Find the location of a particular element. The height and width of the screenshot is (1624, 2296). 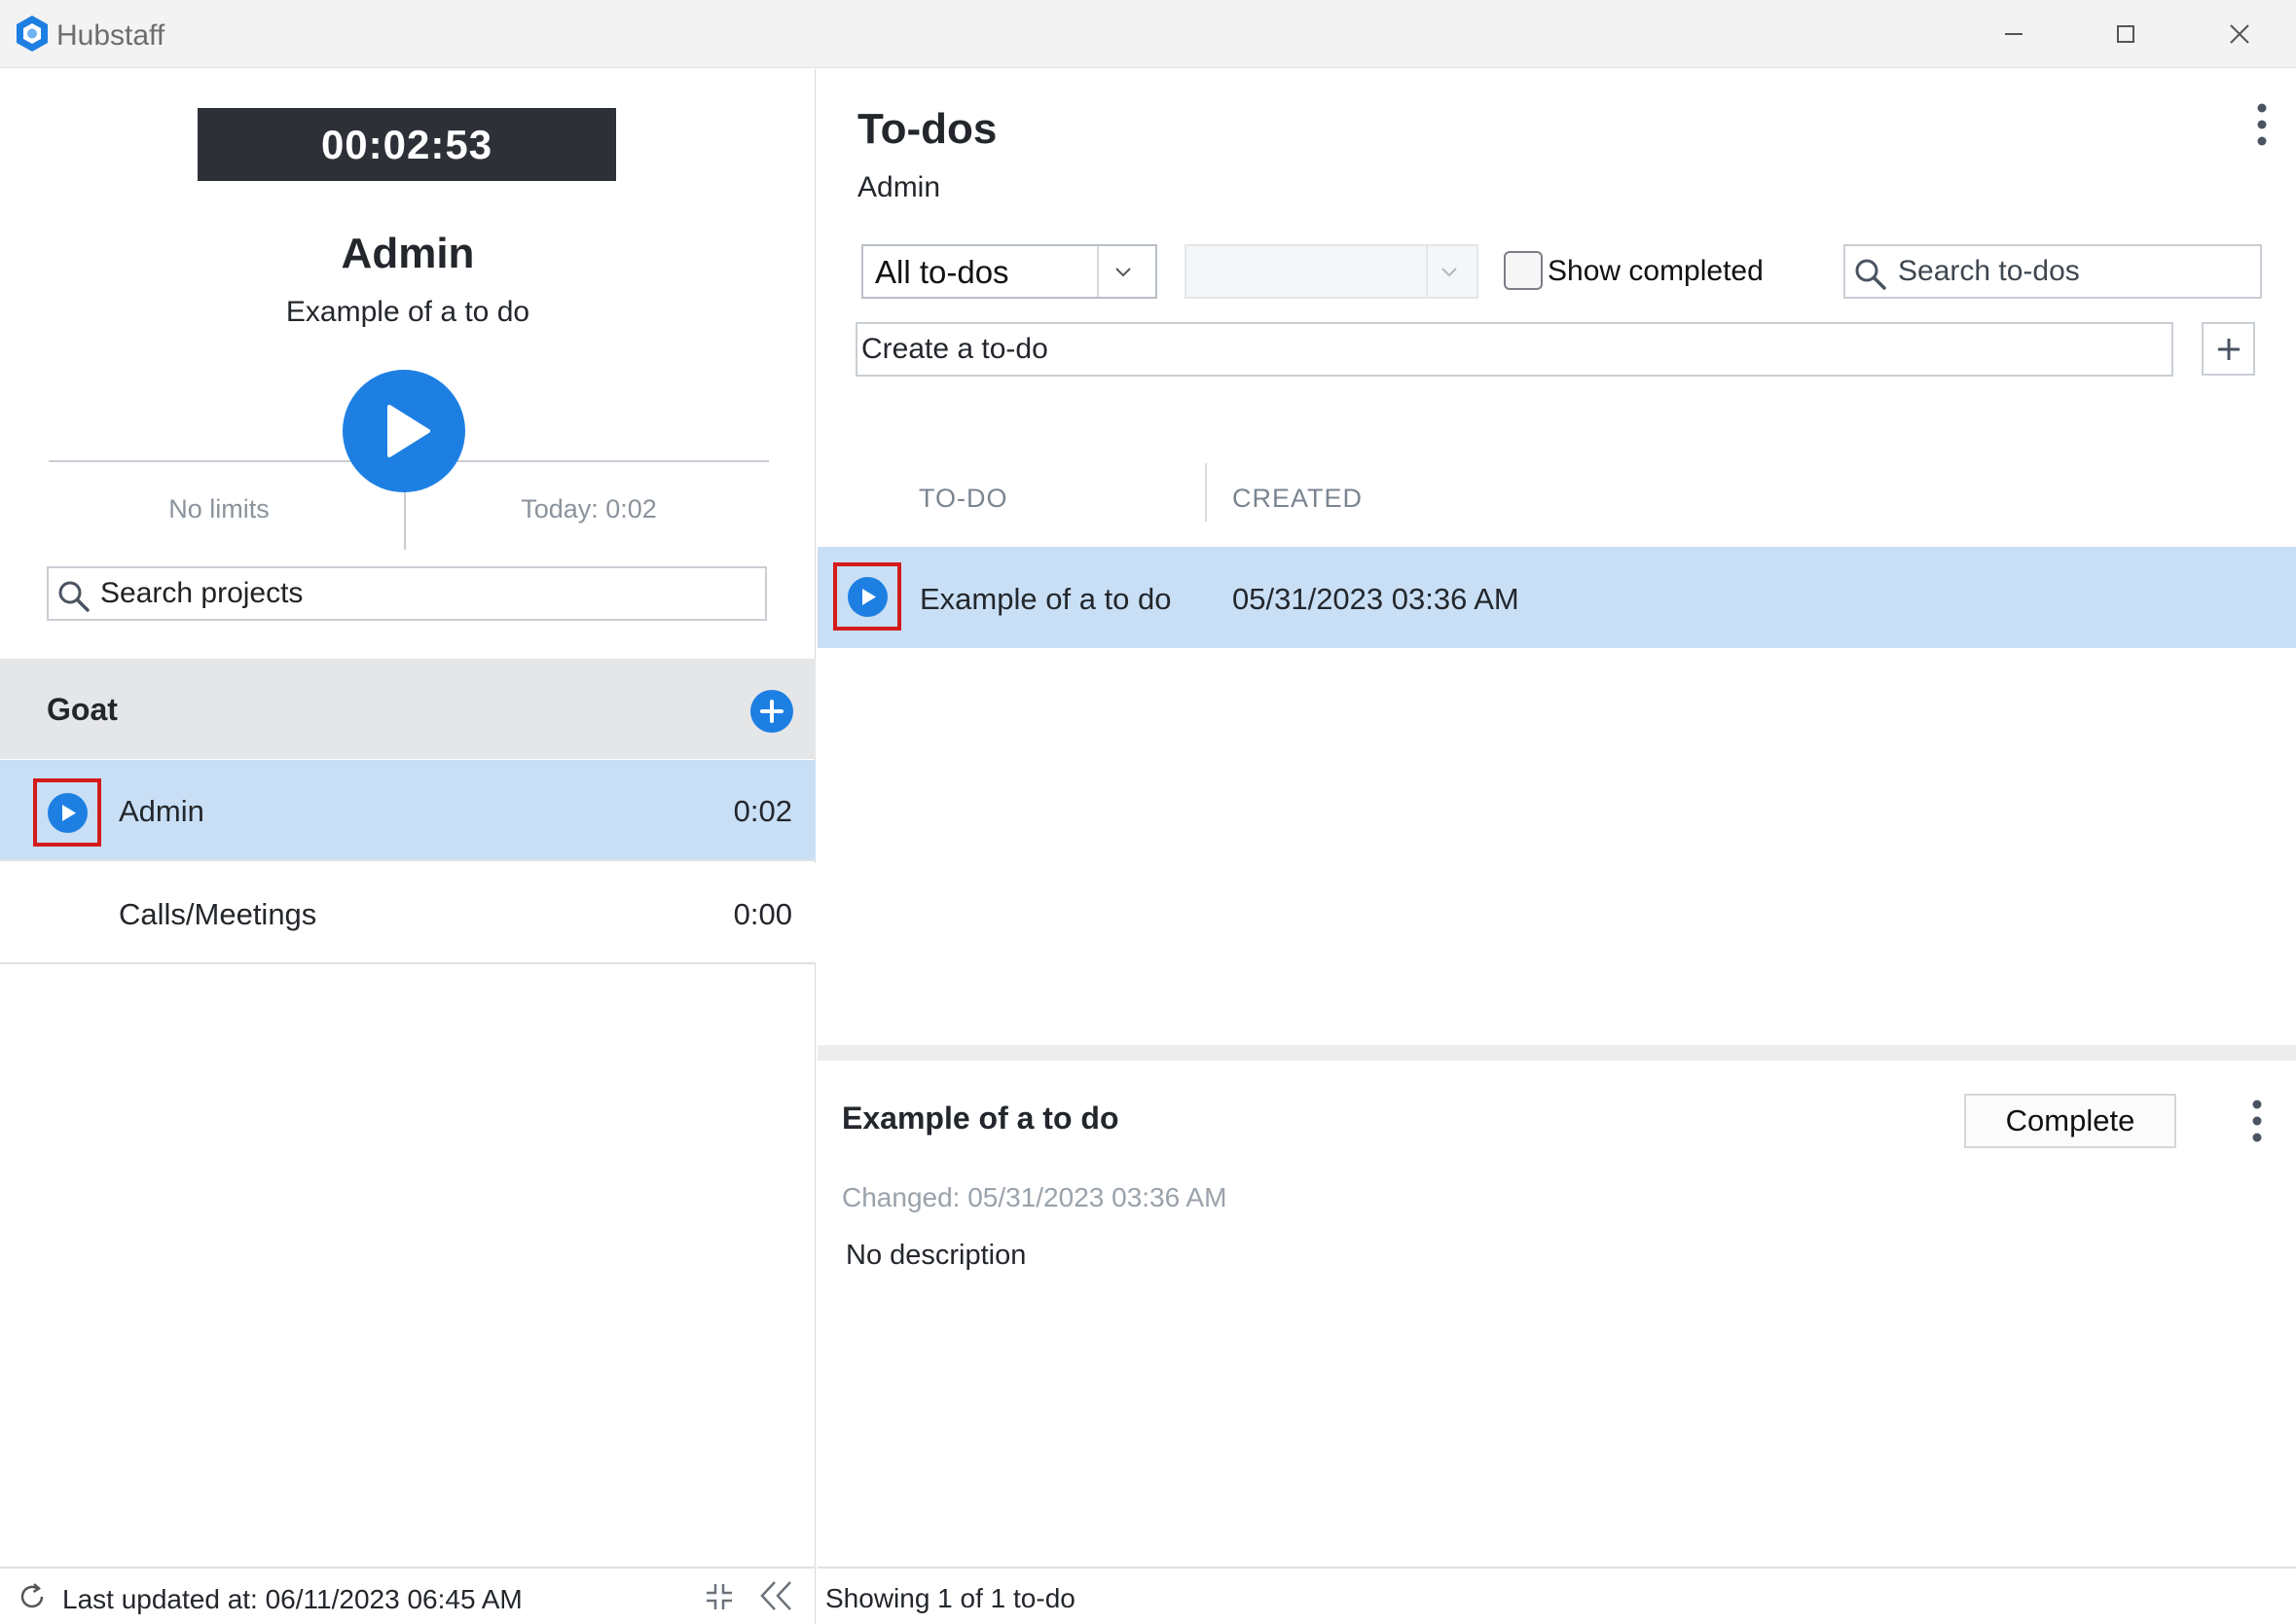

add-todo-button is located at coordinates (2228, 349).